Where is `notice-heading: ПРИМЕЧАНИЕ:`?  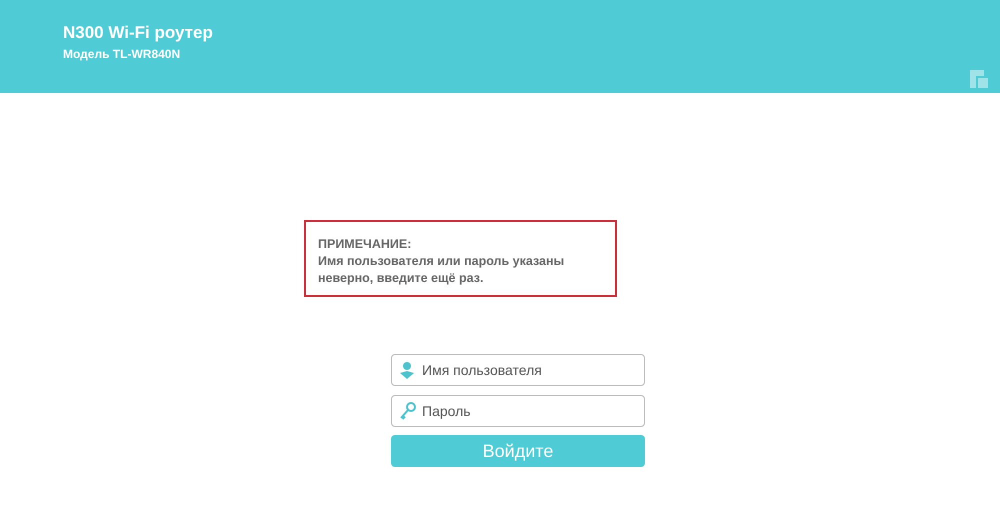 notice-heading: ПРИМЕЧАНИЕ: is located at coordinates (365, 244).